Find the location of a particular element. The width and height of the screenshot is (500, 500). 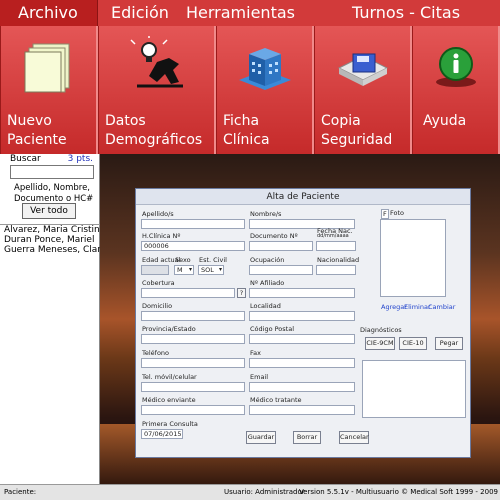

nuevo-paciente-label-1: Nuevo is located at coordinates (29, 121).